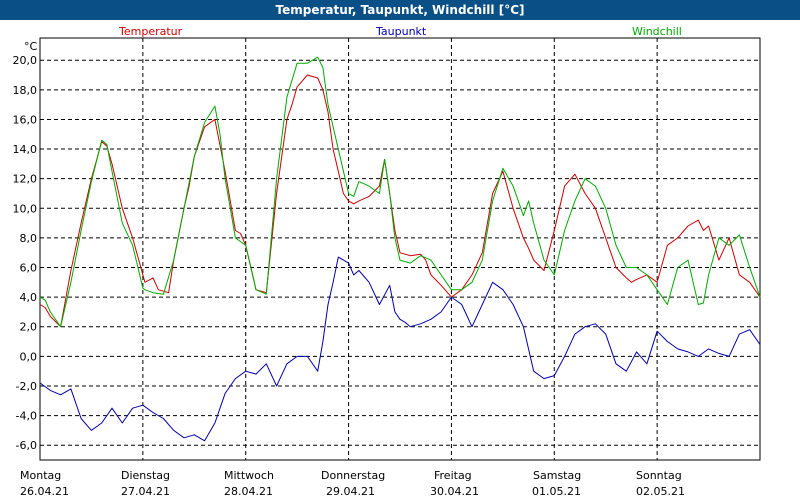 The height and width of the screenshot is (500, 800). What do you see at coordinates (145, 491) in the screenshot?
I see `x-tick-date: 27.04.21` at bounding box center [145, 491].